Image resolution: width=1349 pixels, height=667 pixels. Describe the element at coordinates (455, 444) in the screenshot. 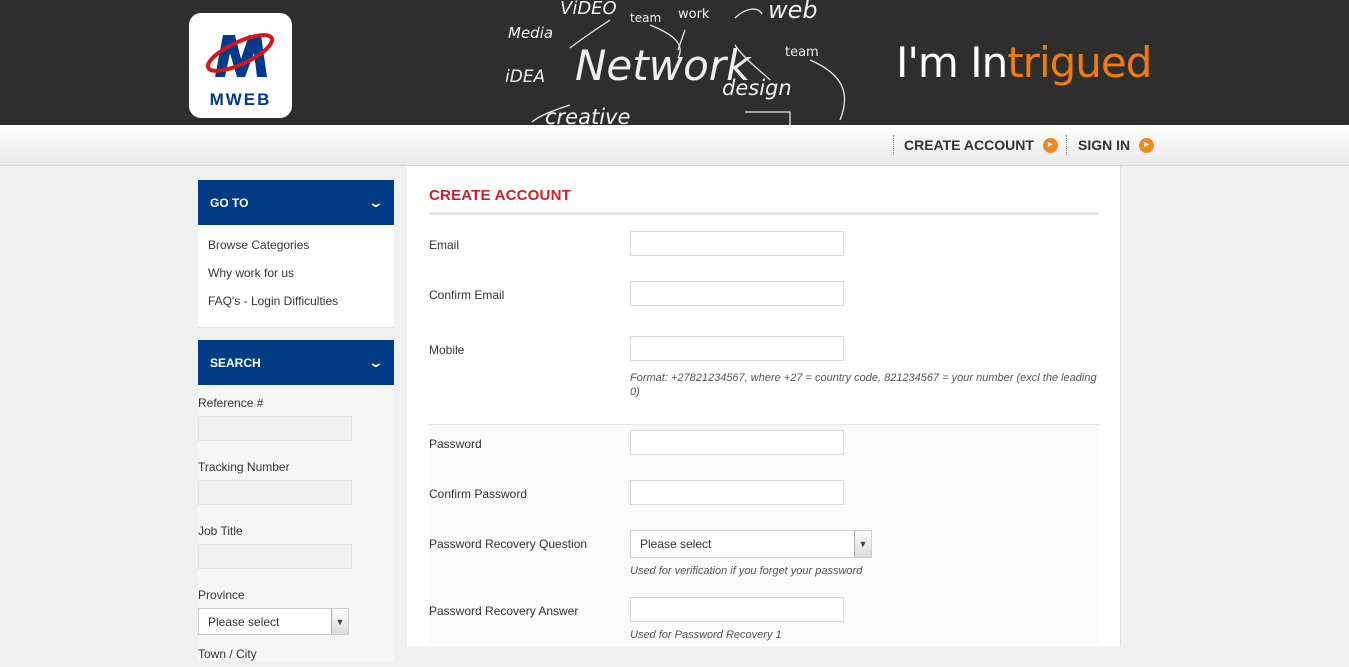

I see `password-label: Password` at that location.